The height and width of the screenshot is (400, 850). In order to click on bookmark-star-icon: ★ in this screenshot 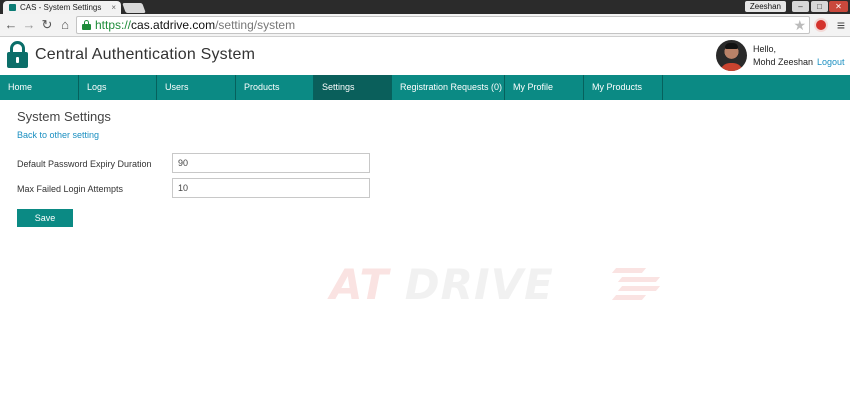, I will do `click(799, 25)`.